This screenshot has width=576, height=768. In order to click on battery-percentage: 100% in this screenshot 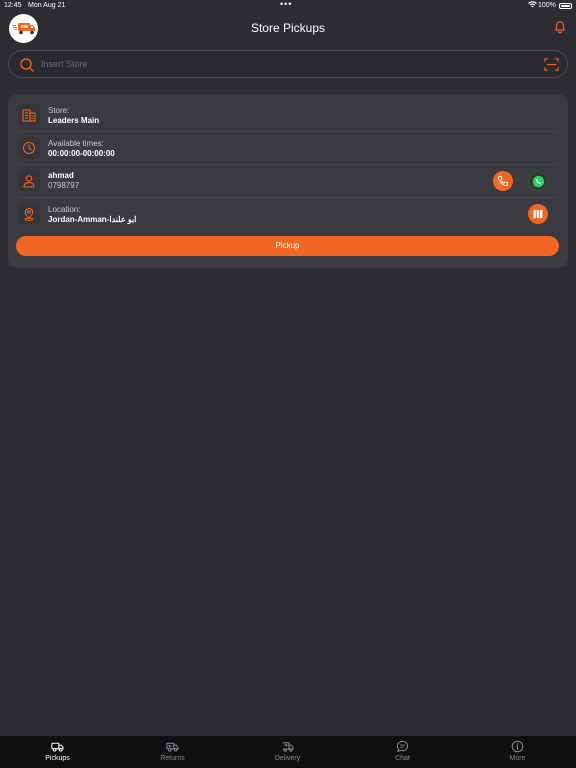, I will do `click(547, 5)`.